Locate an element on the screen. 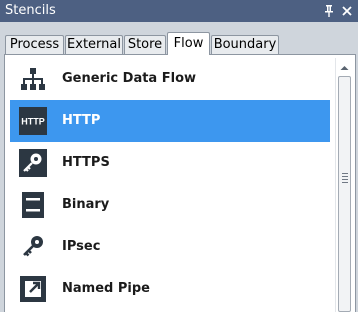  pin-icon is located at coordinates (329, 11).